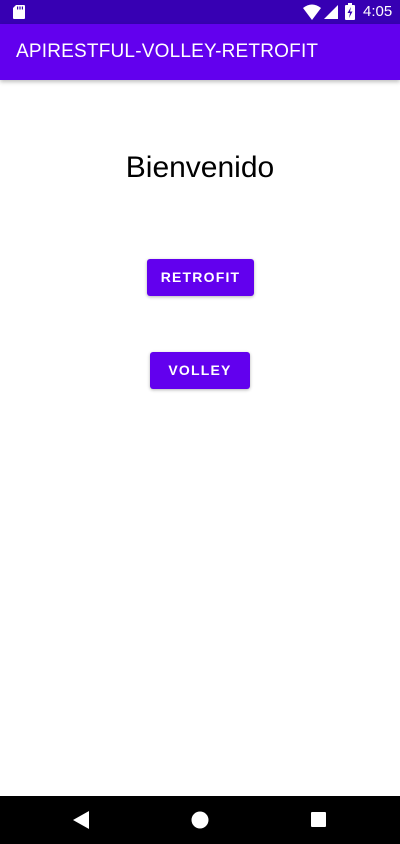 The image size is (400, 844). I want to click on recents-icon, so click(318, 819).